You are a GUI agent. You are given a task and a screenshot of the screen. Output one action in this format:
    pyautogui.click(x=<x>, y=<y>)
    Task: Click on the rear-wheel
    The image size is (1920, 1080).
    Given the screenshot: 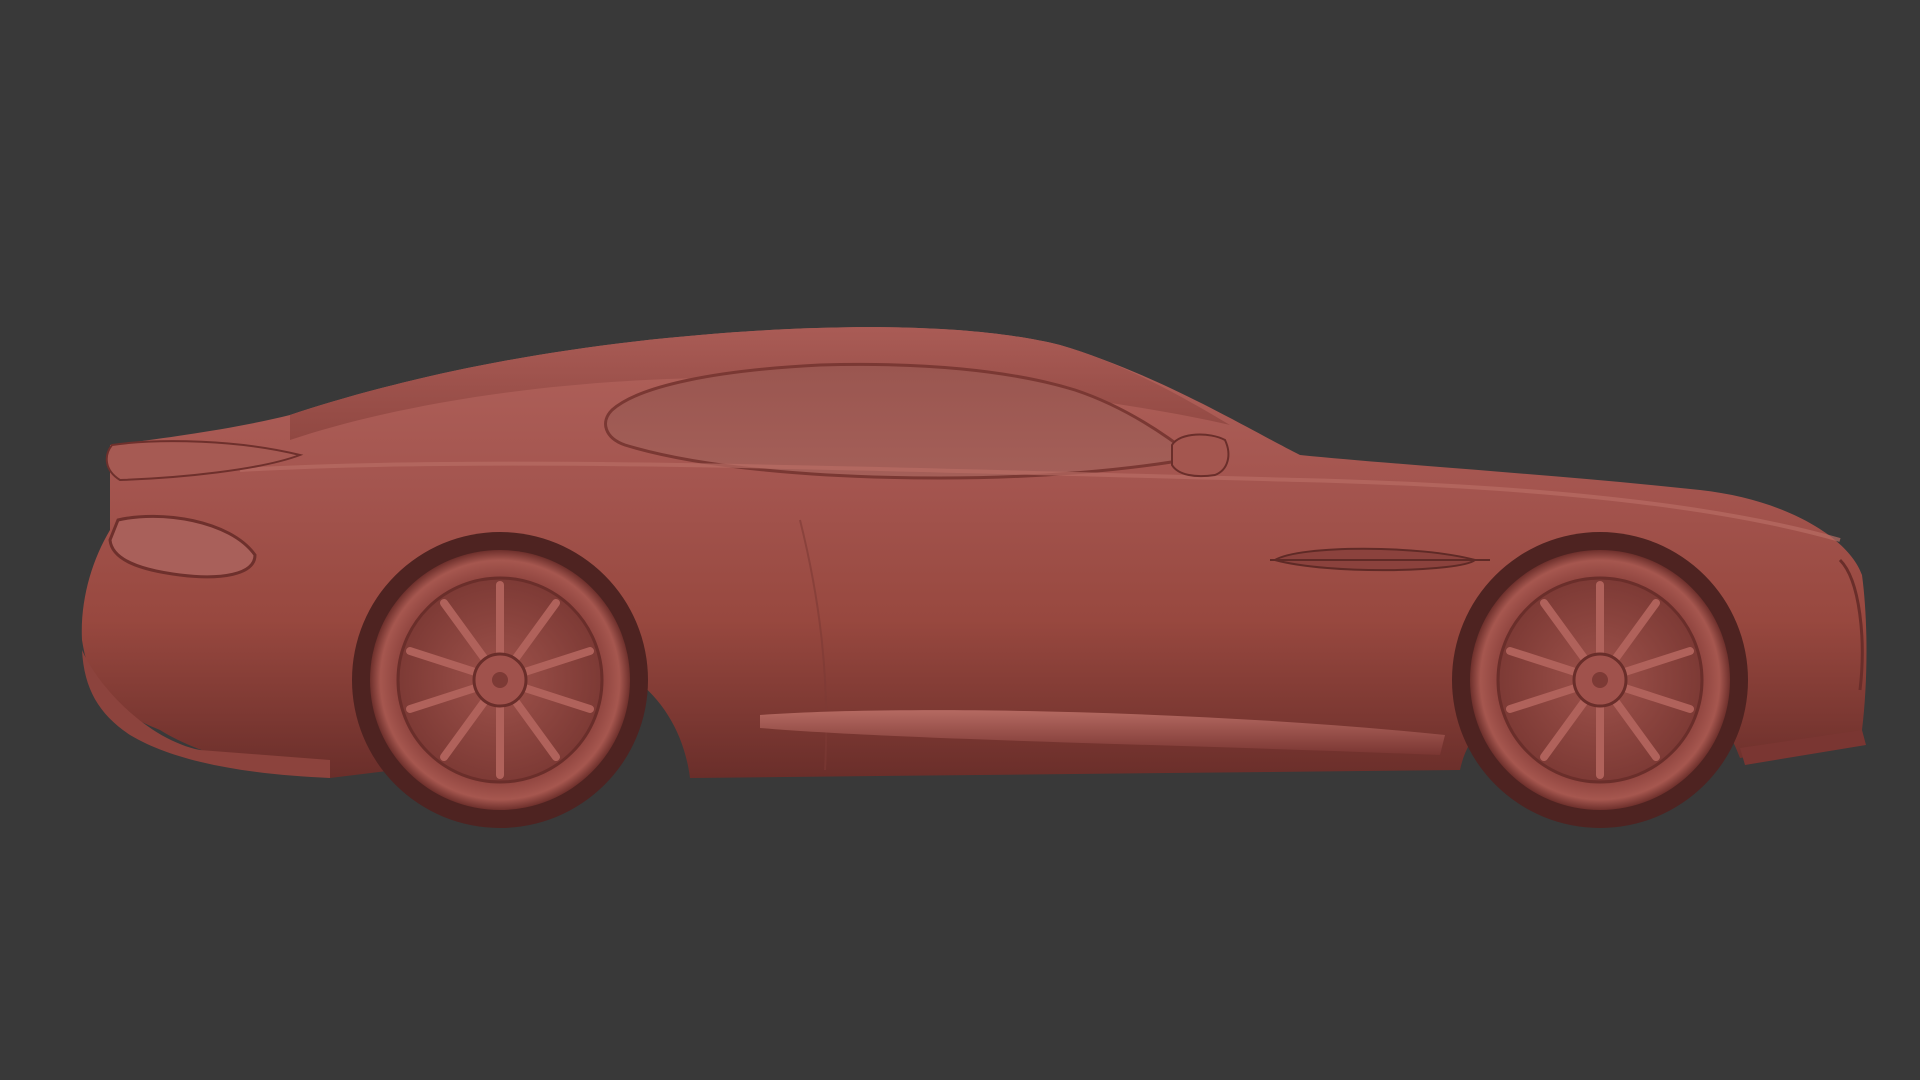 What is the action you would take?
    pyautogui.click(x=500, y=680)
    